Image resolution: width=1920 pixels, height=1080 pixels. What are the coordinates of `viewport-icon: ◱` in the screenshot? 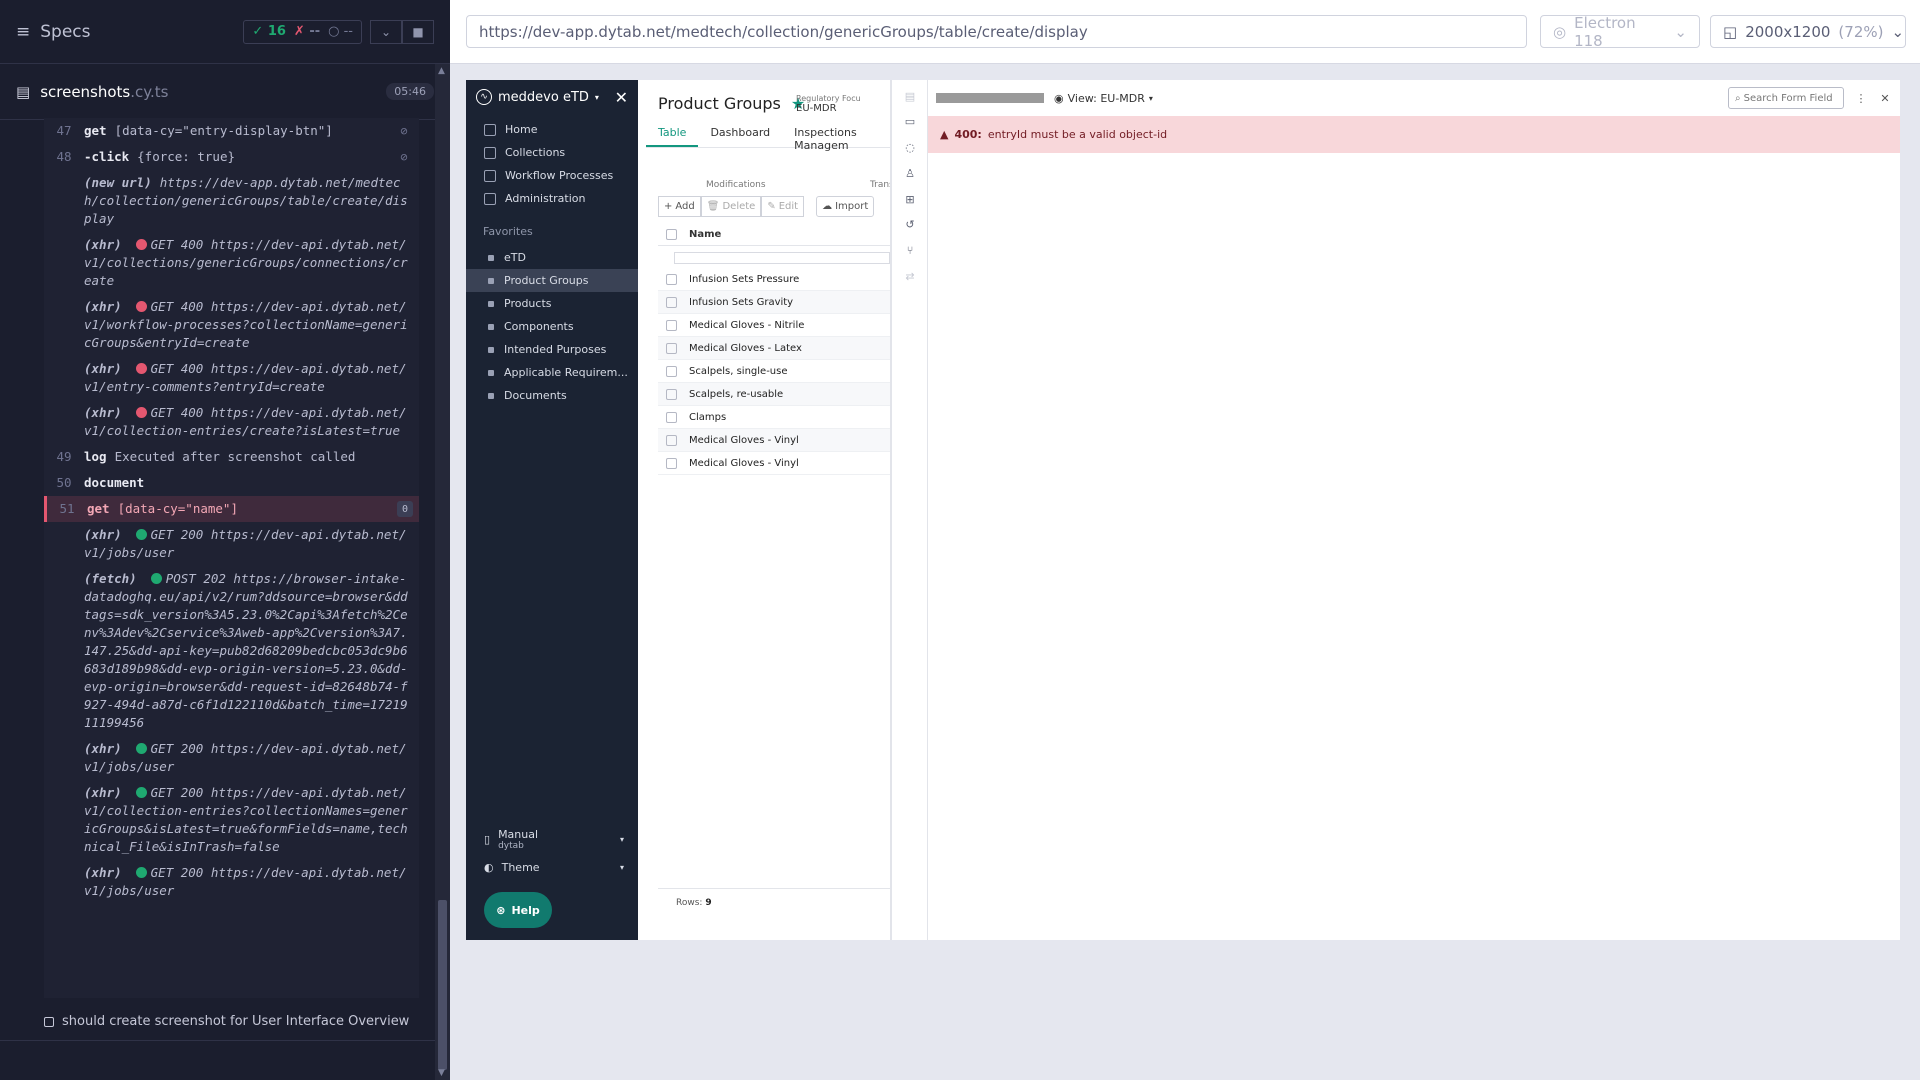 It's located at (1730, 31).